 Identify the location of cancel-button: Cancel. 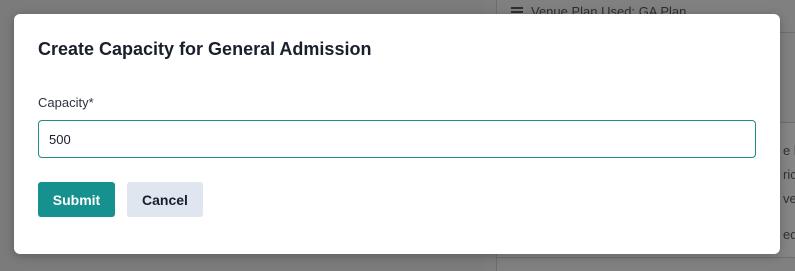
(165, 199).